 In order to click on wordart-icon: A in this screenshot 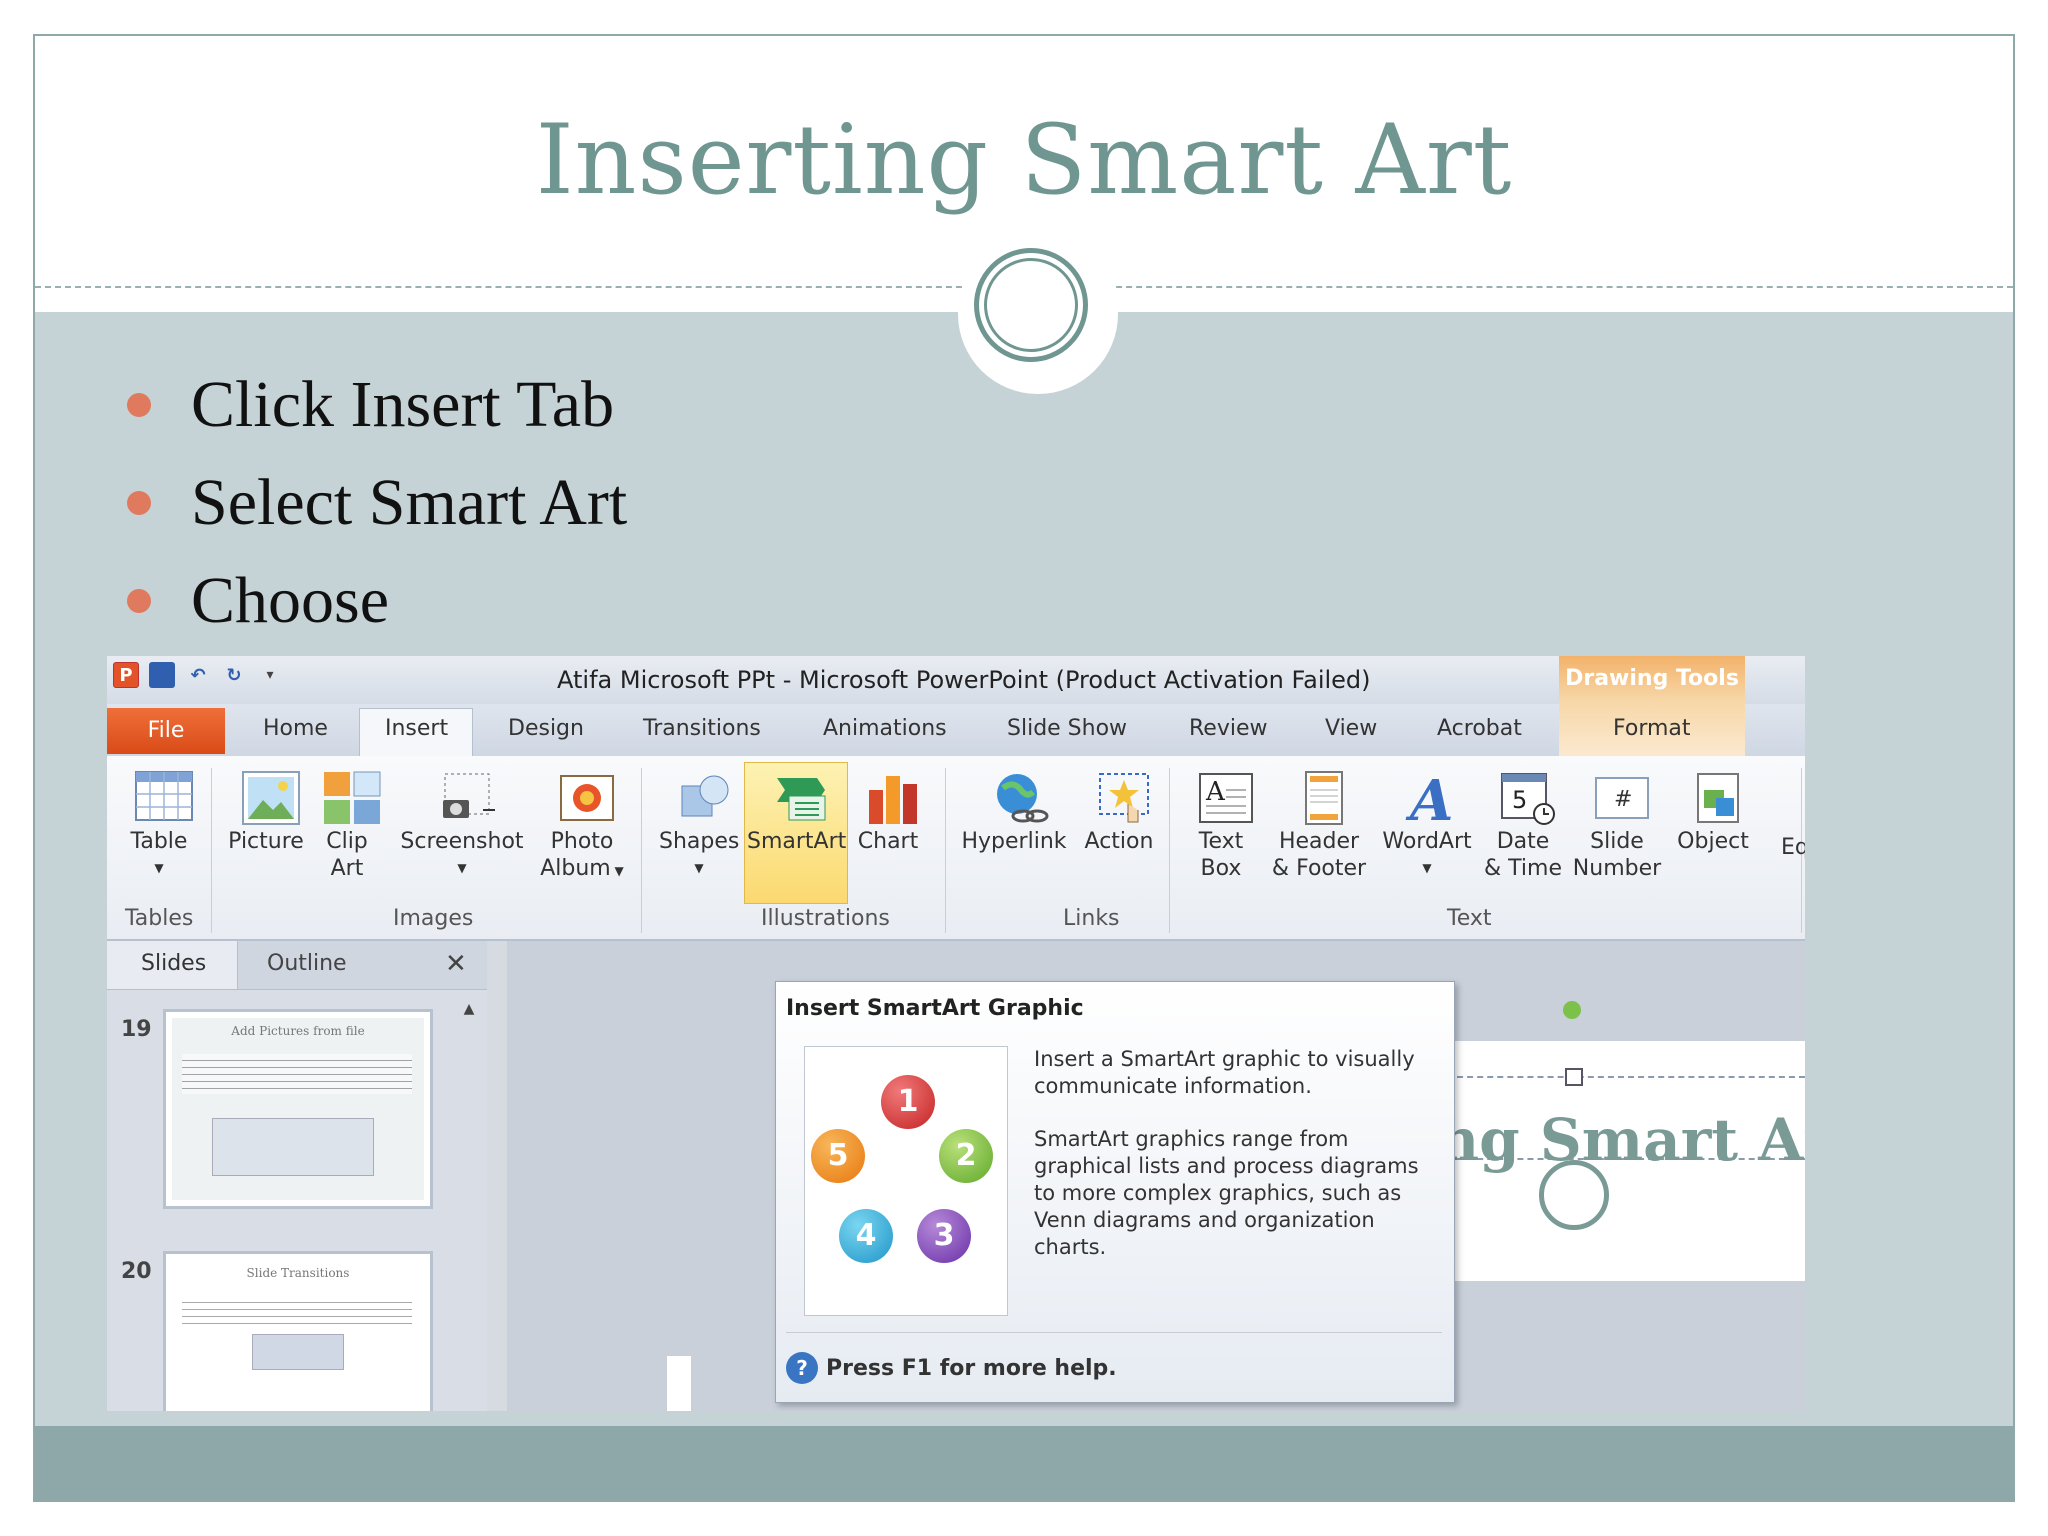, I will do `click(1427, 801)`.